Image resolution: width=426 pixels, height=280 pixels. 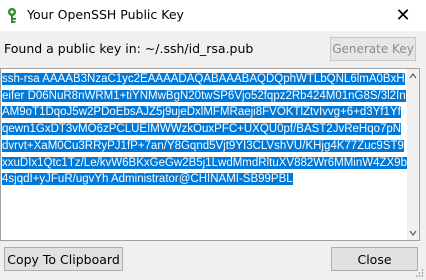 I want to click on found-key-label: Found a public key in: ~/.ssh/id_rsa.pub, so click(x=129, y=48).